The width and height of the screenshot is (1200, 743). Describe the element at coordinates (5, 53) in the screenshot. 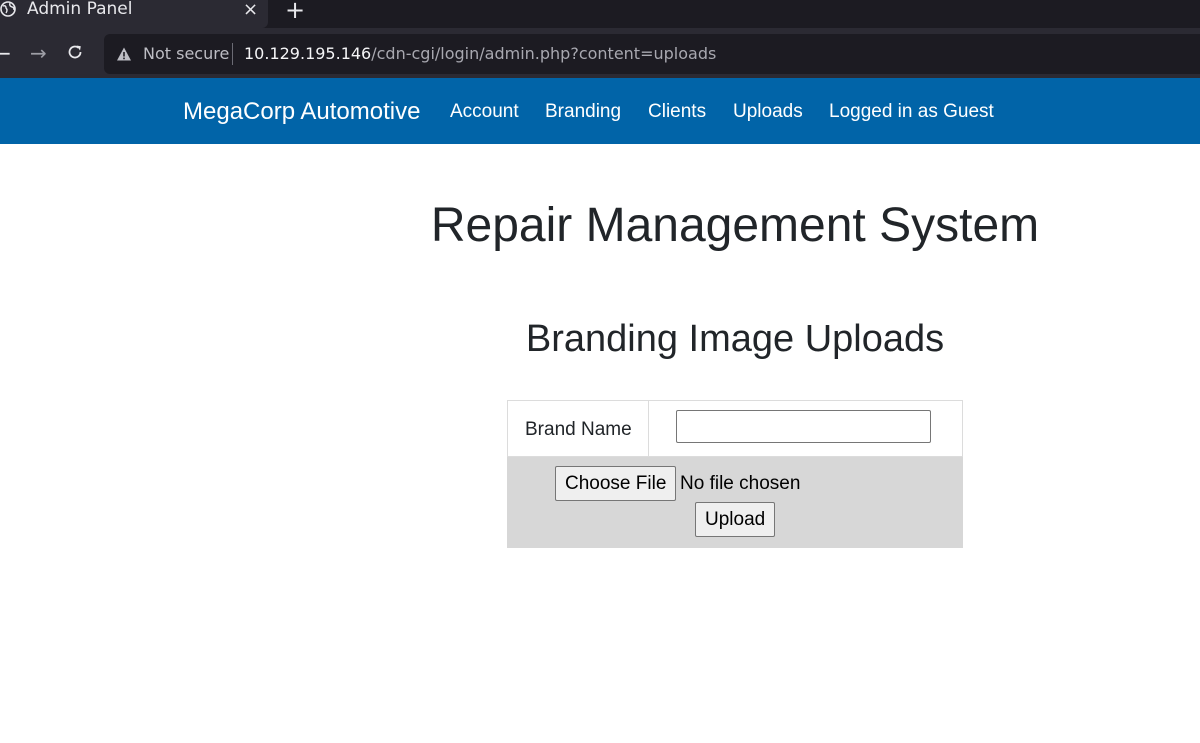

I see `back-arrow-icon: ←` at that location.